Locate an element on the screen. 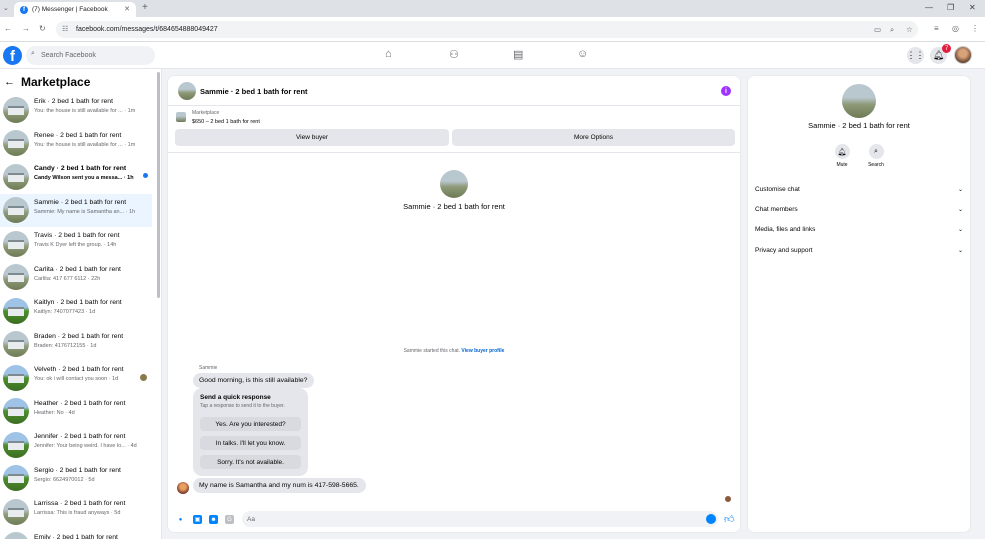 Image resolution: width=985 pixels, height=539 pixels. thumbs-up-icon: 👍︎ is located at coordinates (729, 519).